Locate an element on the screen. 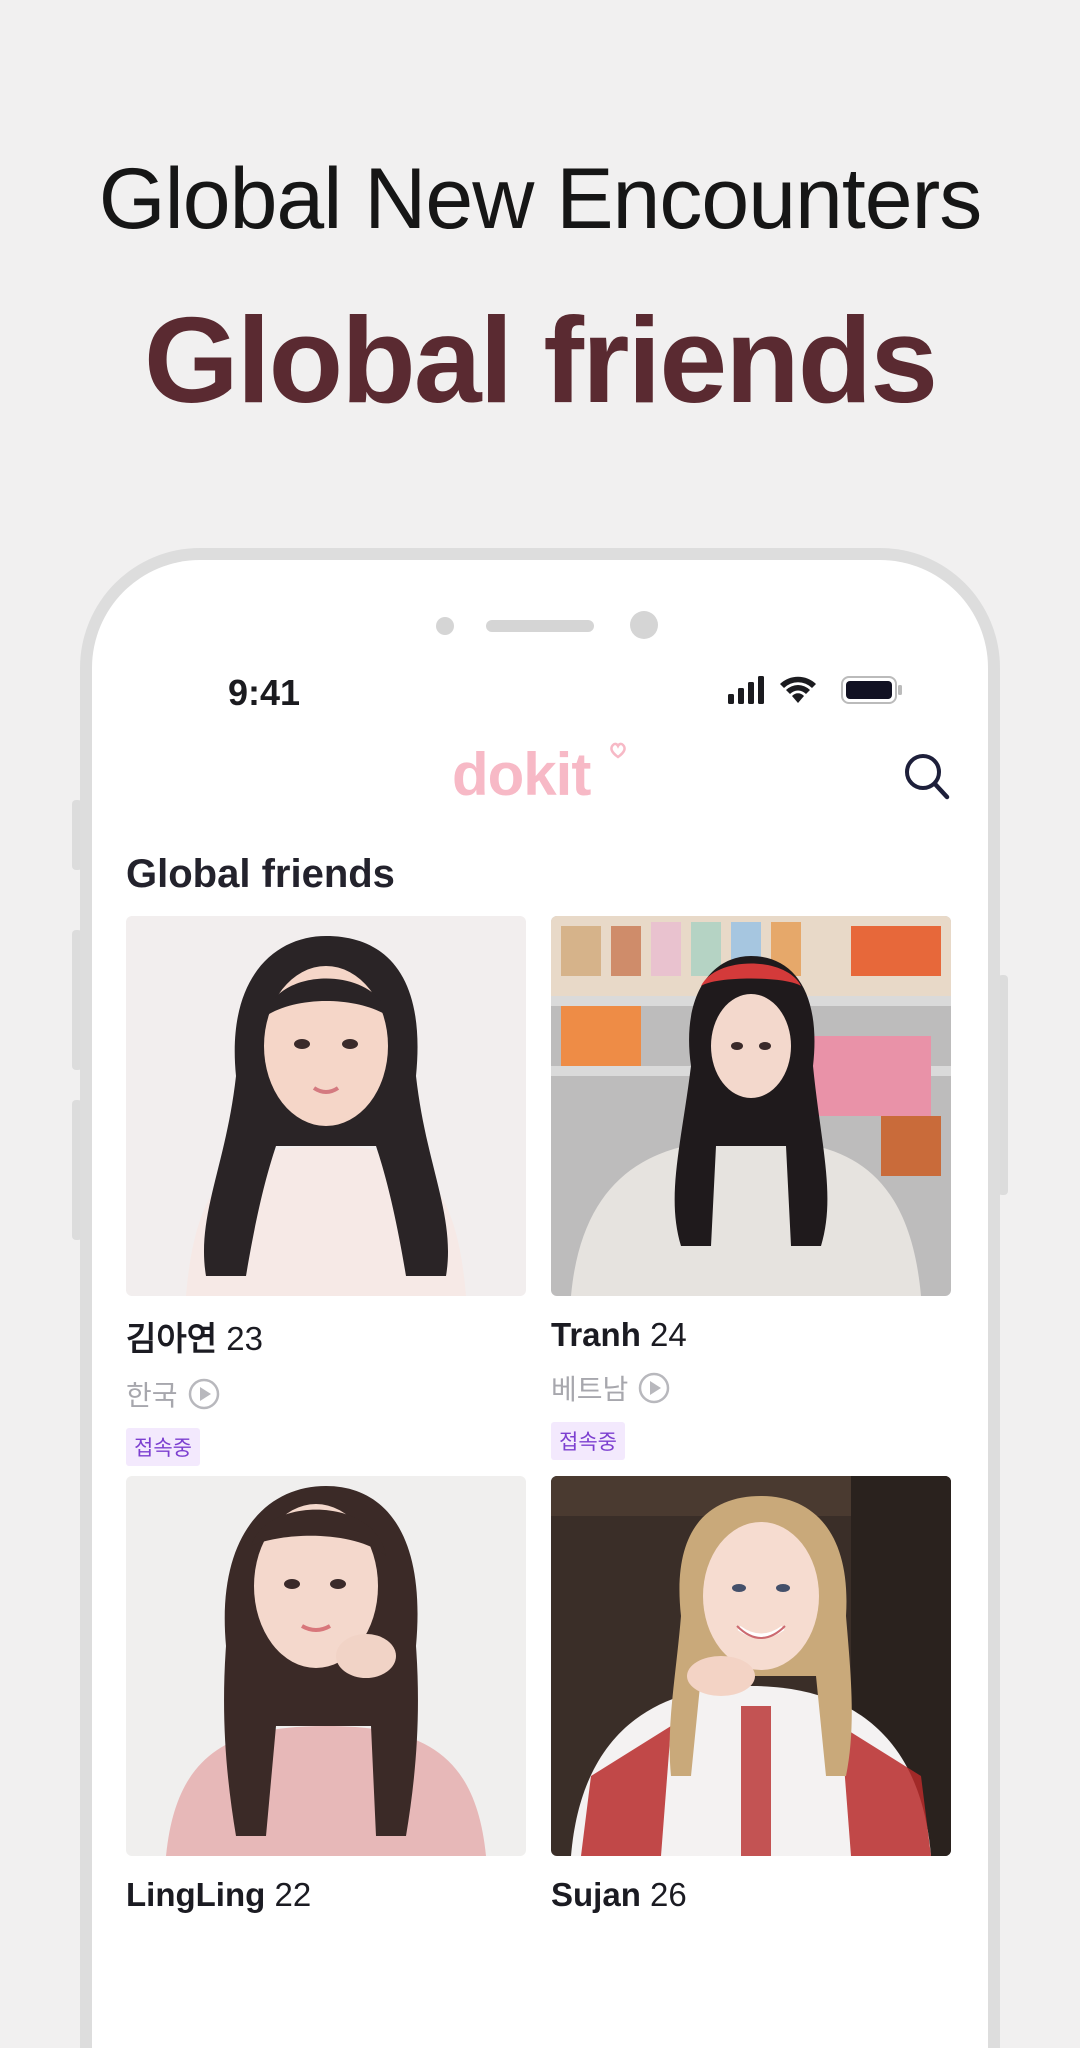 This screenshot has height=2048, width=1080. friend-country: 한국 is located at coordinates (152, 1395).